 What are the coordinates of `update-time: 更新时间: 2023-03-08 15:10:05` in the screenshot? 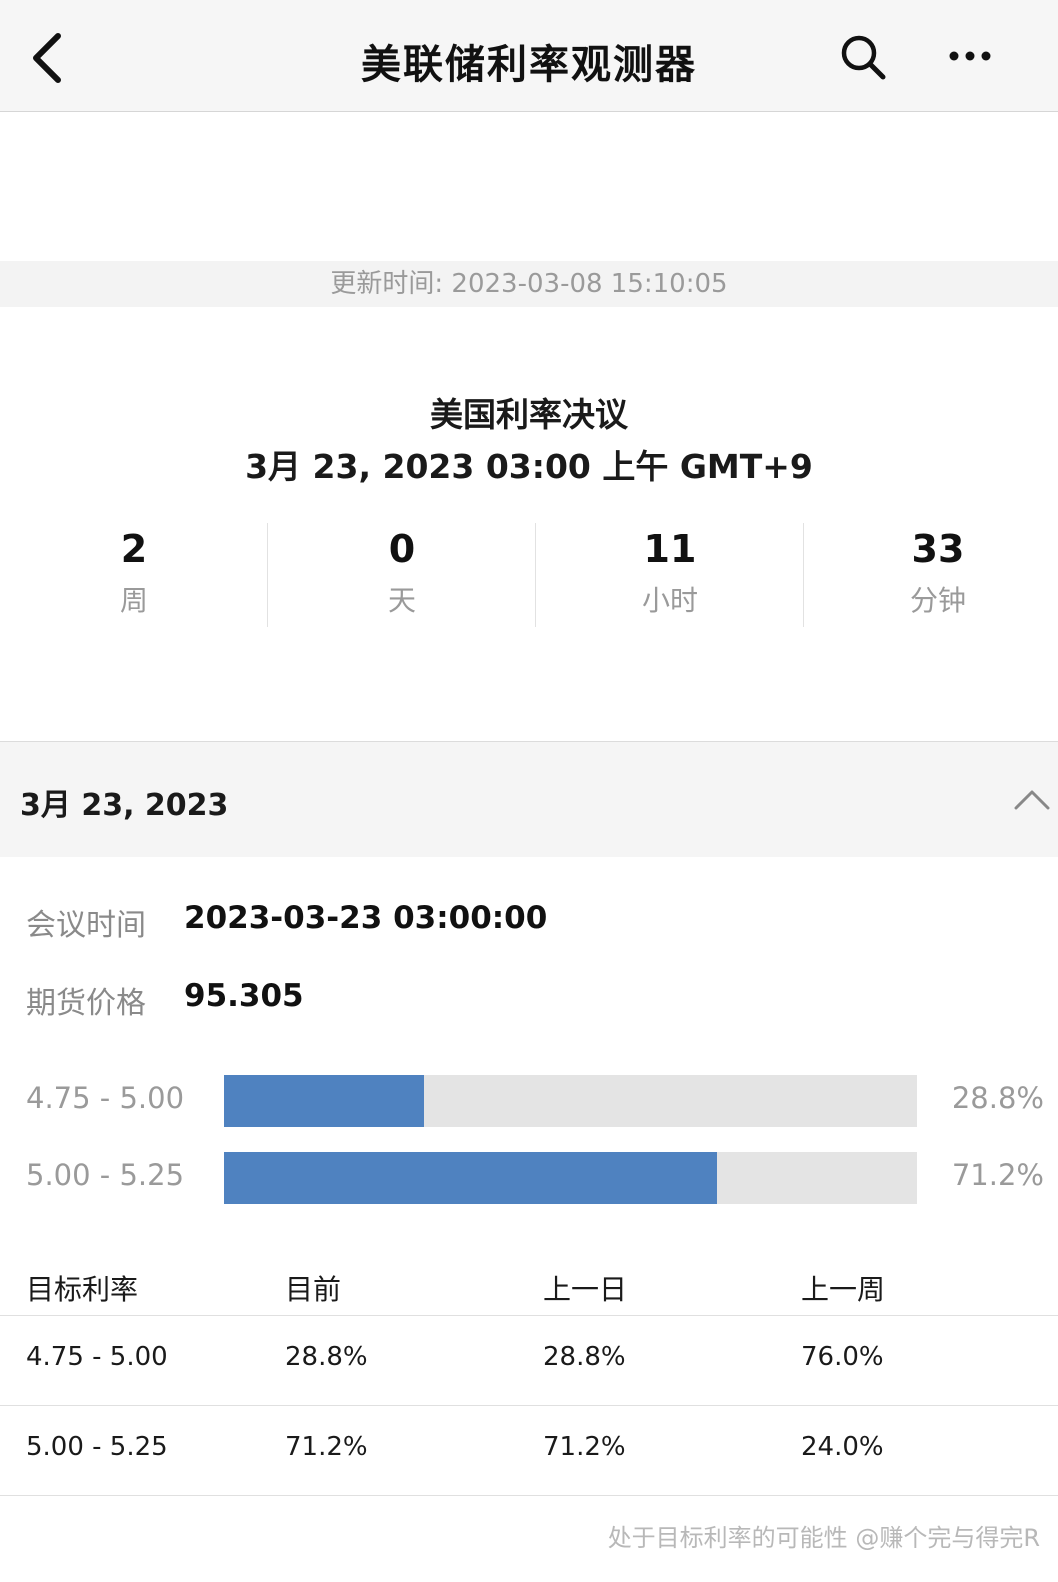 It's located at (529, 284).